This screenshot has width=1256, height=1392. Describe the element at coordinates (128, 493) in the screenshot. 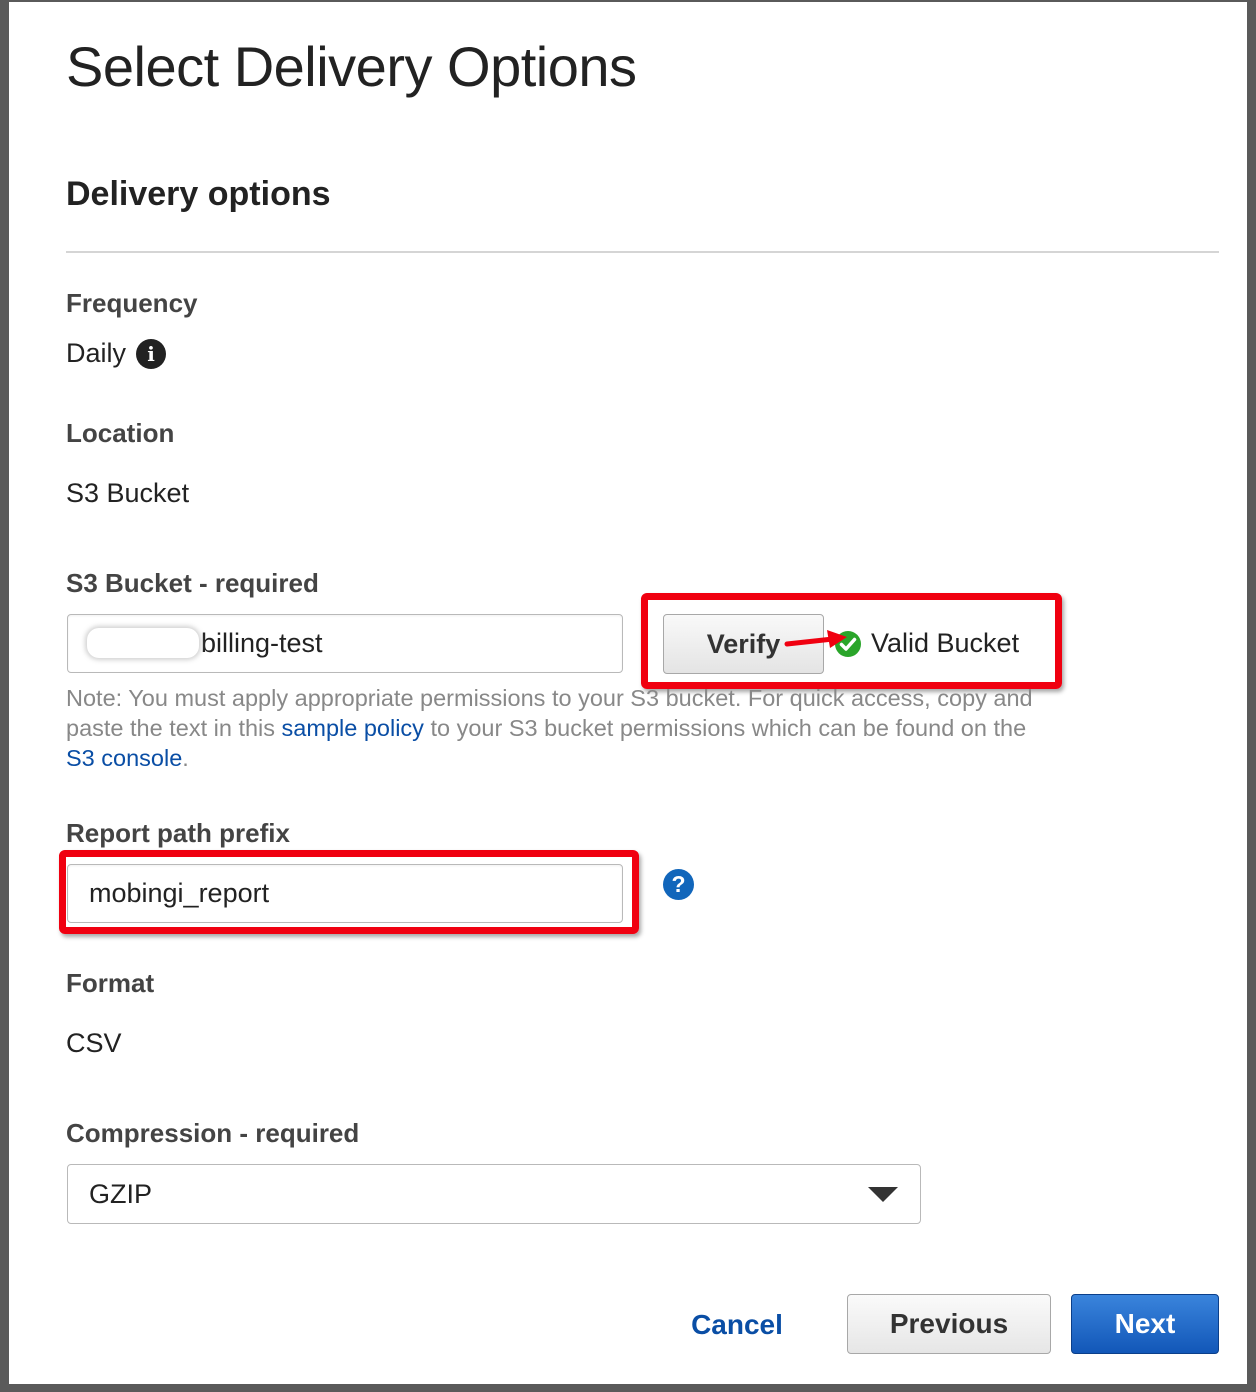

I see `location-value: S3 Bucket` at that location.